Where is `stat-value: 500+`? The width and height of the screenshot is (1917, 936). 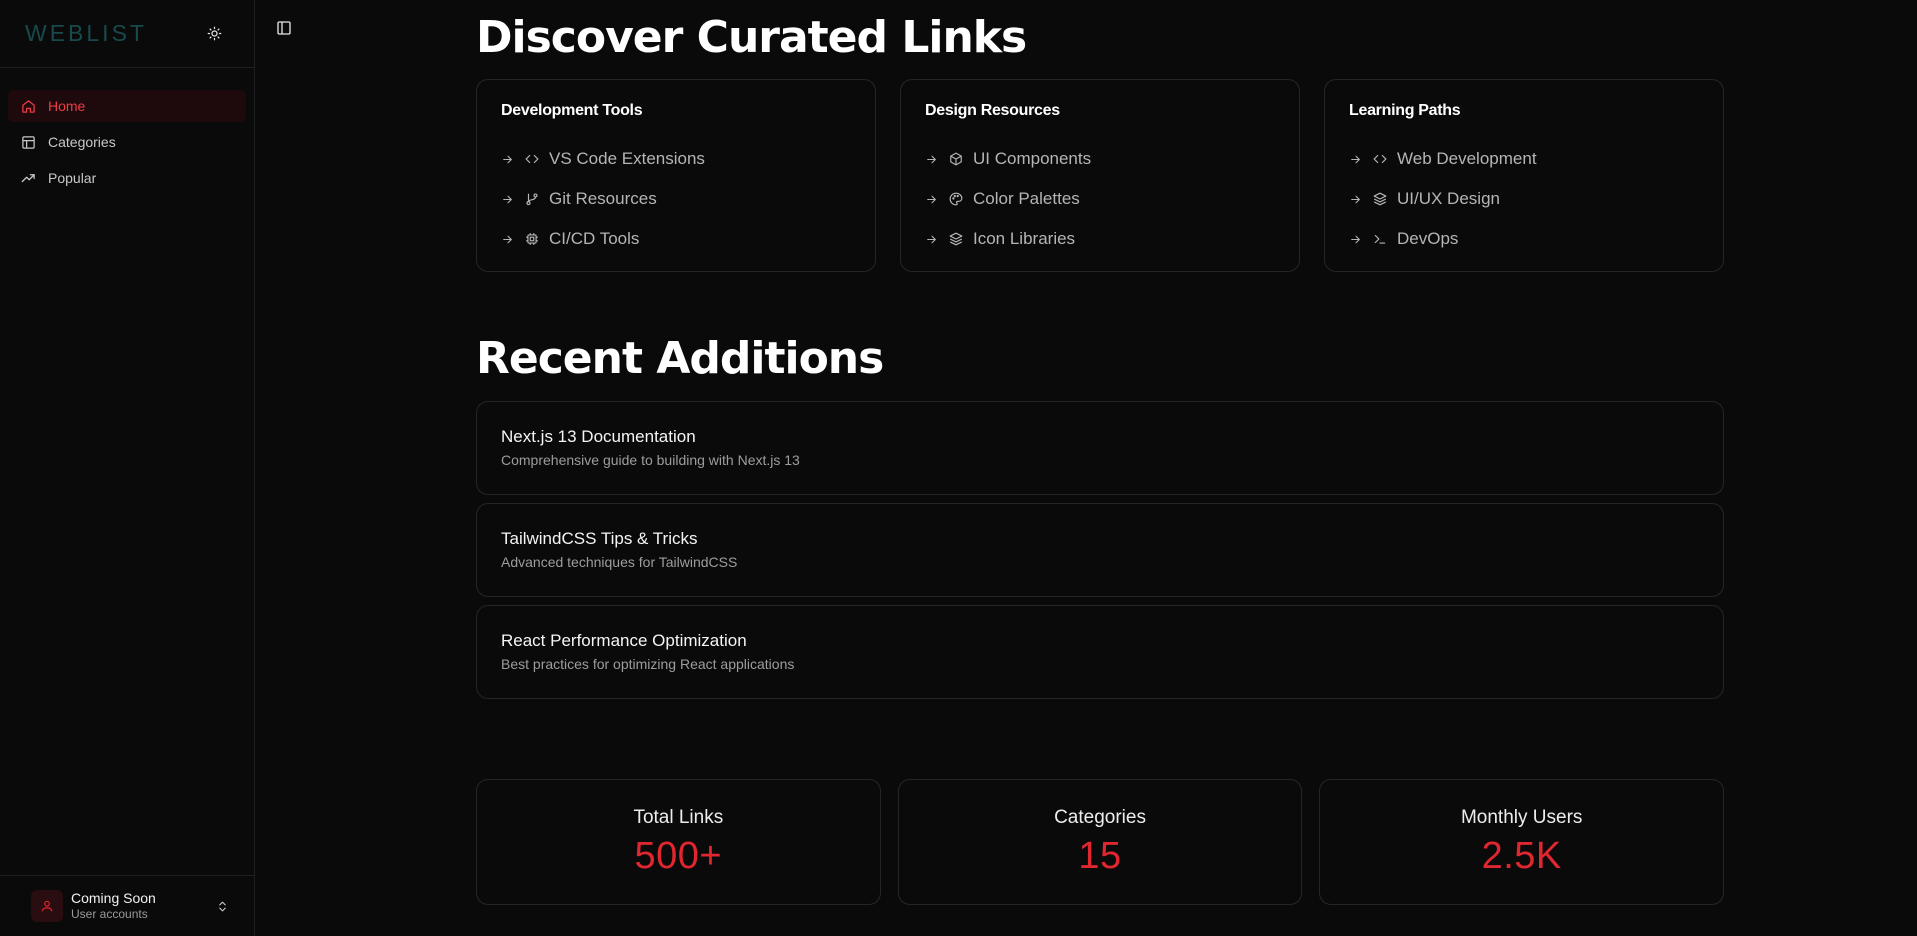 stat-value: 500+ is located at coordinates (678, 855).